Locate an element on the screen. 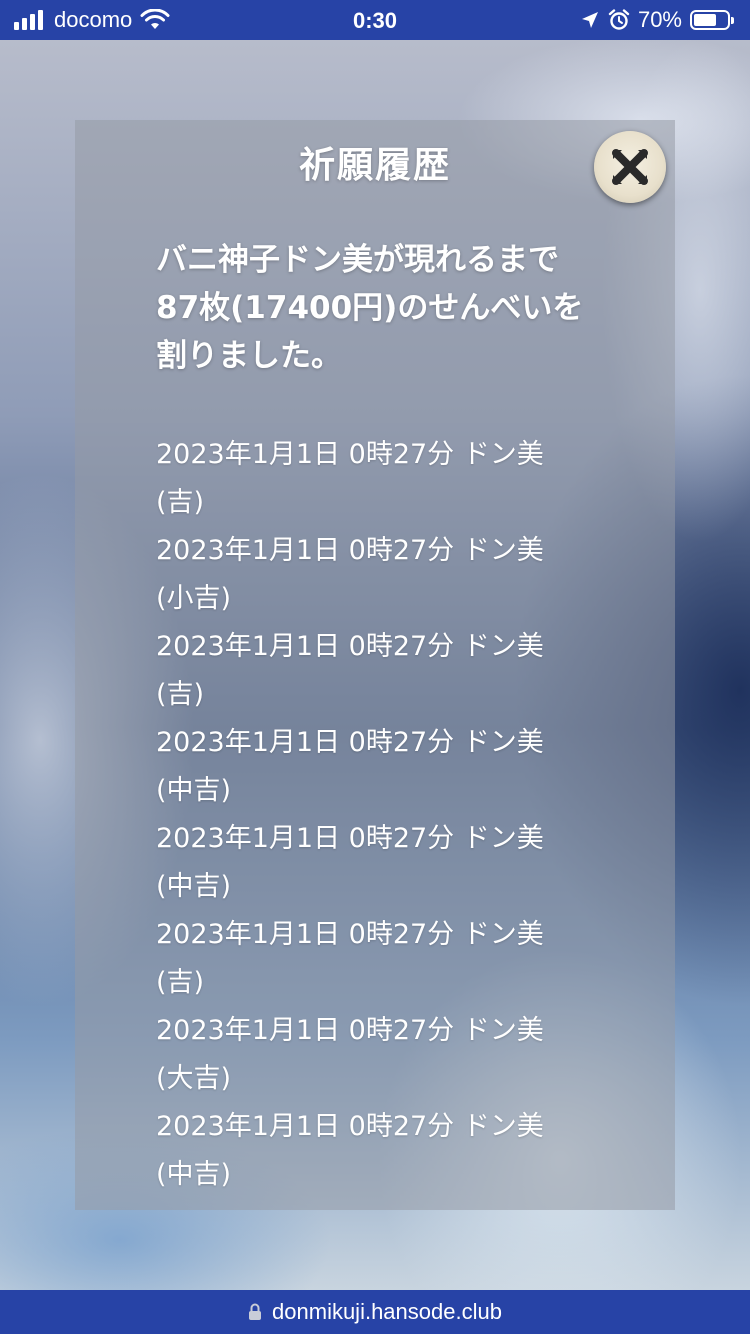 The width and height of the screenshot is (750, 1334). summary-text: バニ神子ドン美が現れるまで87枚(17400円)のせんべいを割りました。 is located at coordinates (370, 308).